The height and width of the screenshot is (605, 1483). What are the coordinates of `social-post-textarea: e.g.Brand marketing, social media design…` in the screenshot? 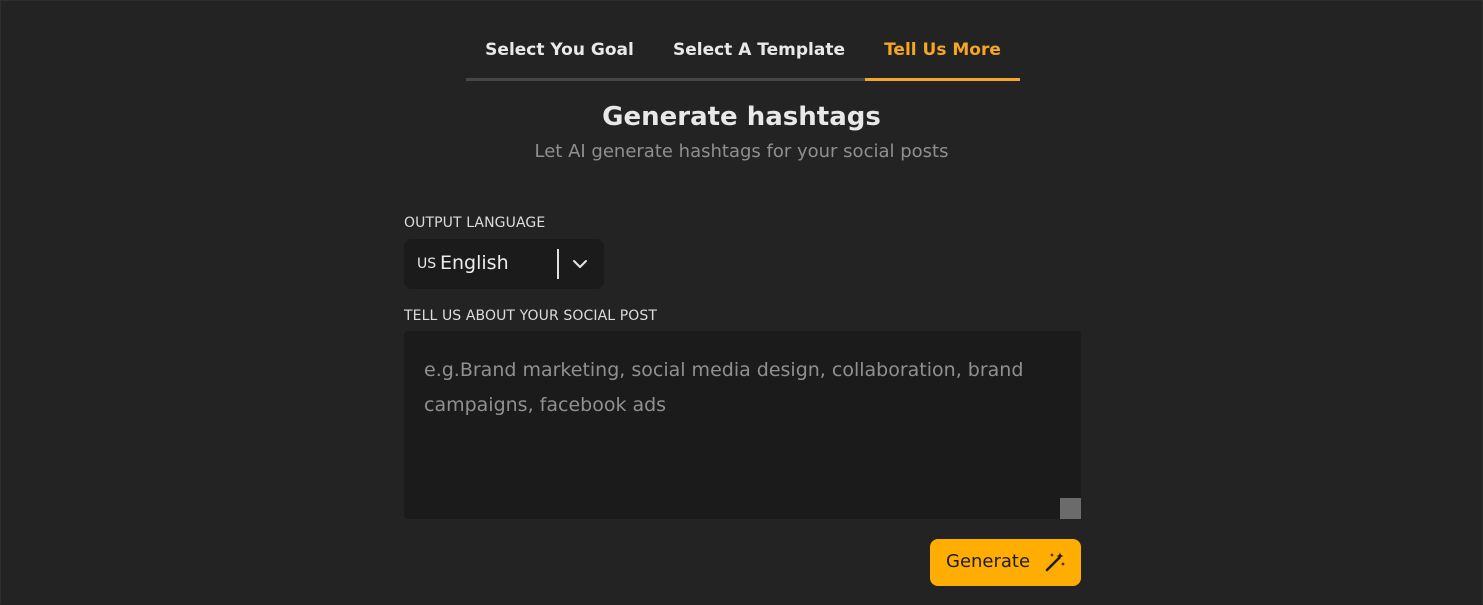 It's located at (742, 425).